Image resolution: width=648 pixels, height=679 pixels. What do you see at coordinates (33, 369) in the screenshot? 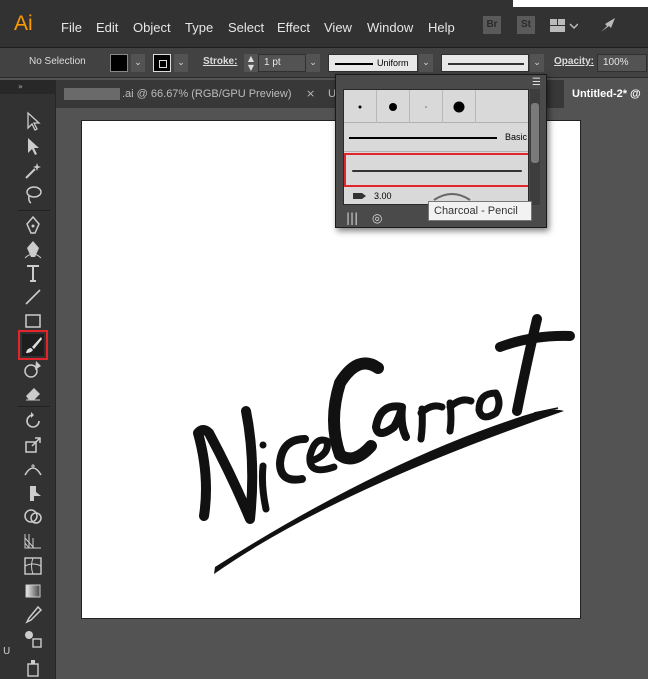
I see `shaper-tool-icon` at bounding box center [33, 369].